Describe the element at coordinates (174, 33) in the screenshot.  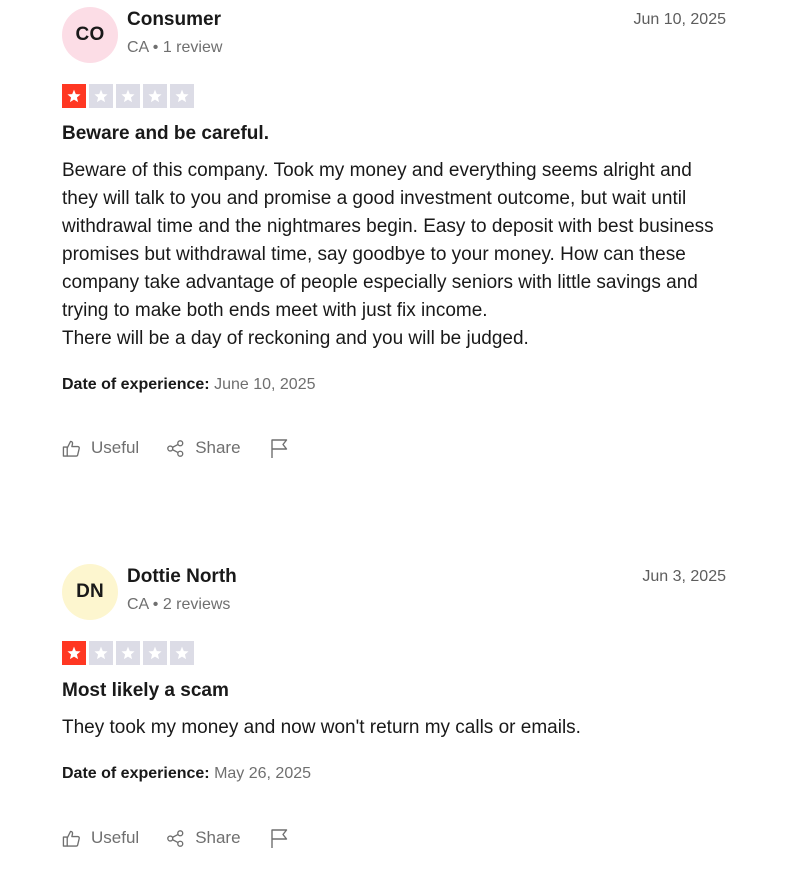
I see `reviewer-info: Consumer CA • 1 review` at that location.